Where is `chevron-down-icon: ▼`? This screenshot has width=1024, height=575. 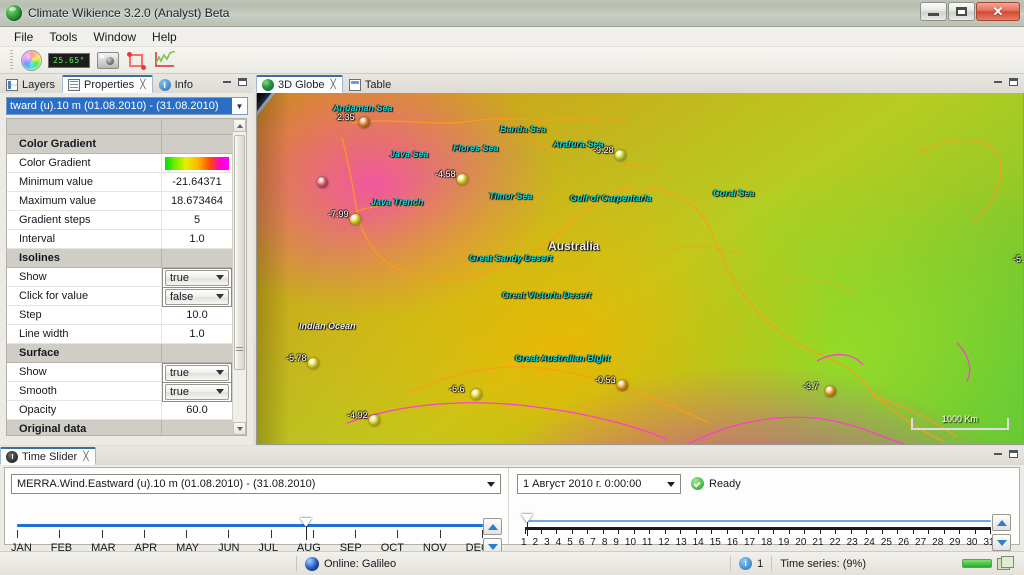 chevron-down-icon: ▼ is located at coordinates (239, 106).